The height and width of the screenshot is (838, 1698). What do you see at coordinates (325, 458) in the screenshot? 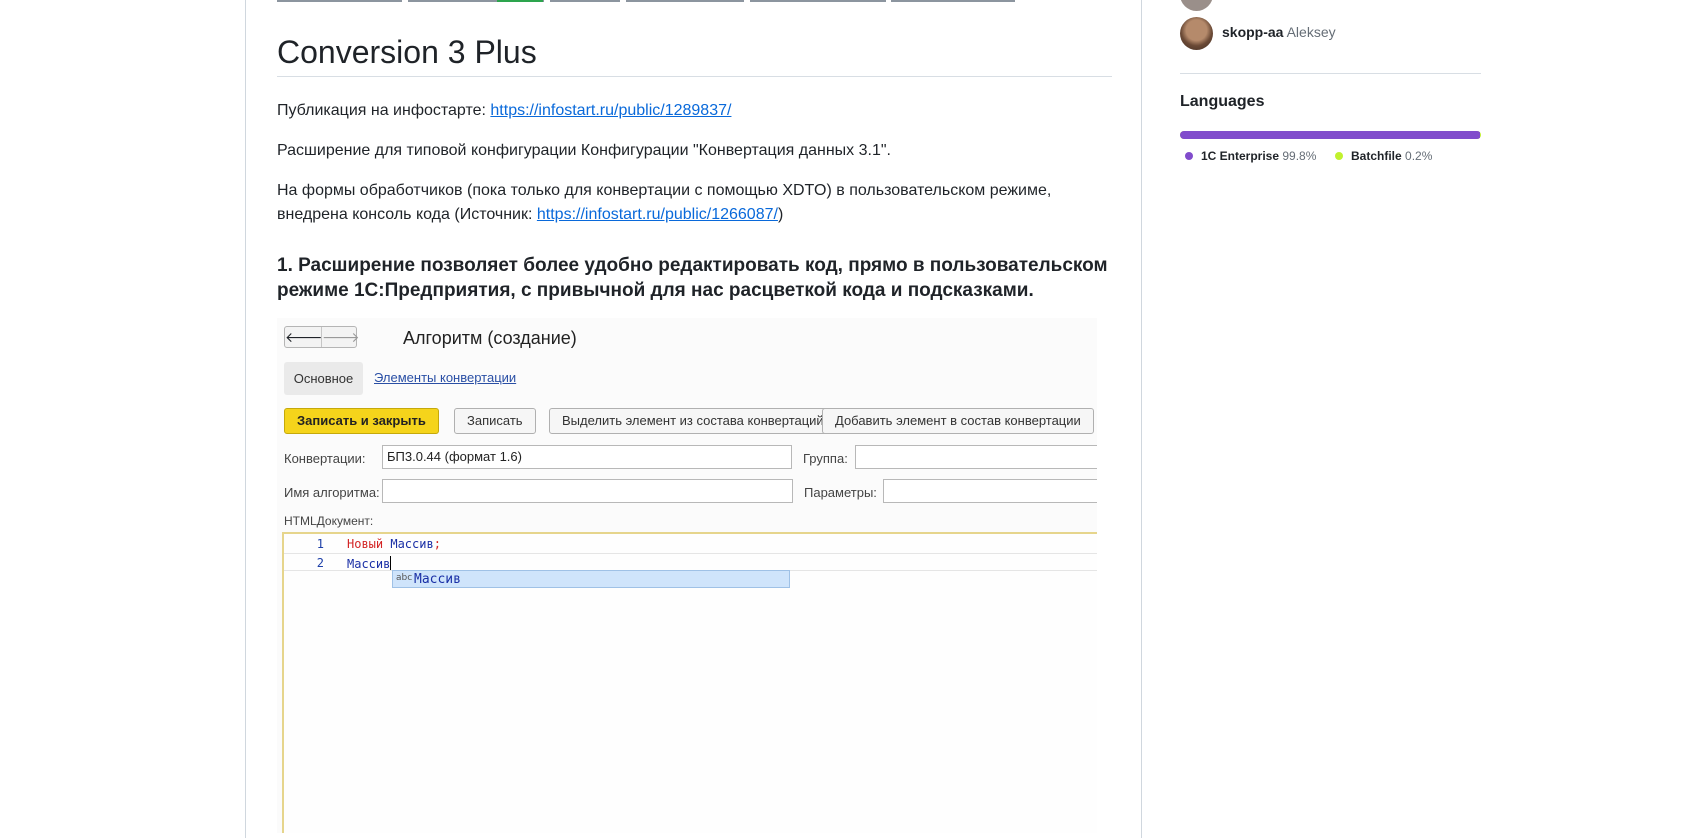
I see `conversions-label: Конвертации:` at bounding box center [325, 458].